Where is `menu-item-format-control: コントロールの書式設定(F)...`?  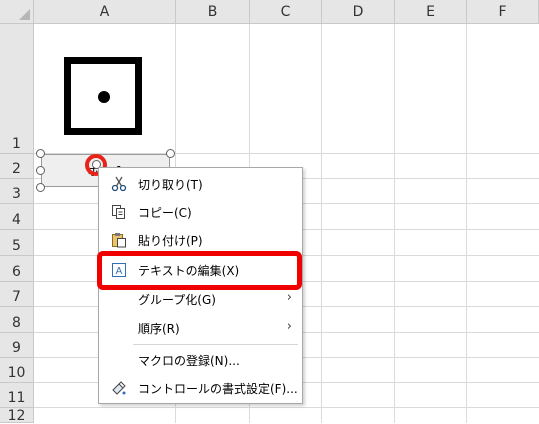 menu-item-format-control: コントロールの書式設定(F)... is located at coordinates (200, 388).